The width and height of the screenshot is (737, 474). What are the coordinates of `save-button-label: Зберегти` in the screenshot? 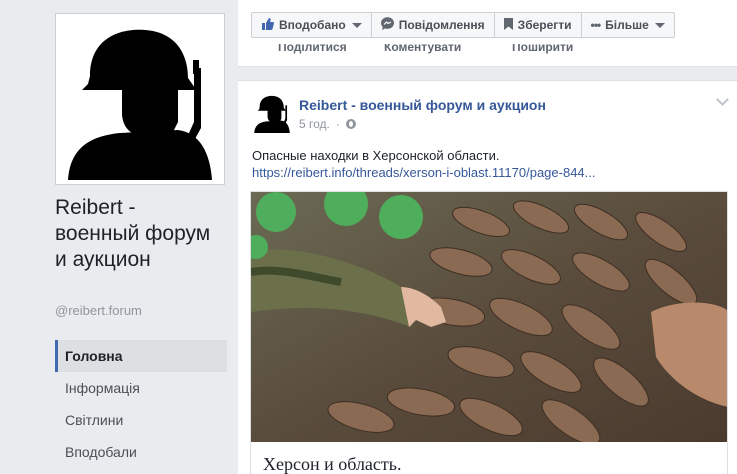 It's located at (544, 25).